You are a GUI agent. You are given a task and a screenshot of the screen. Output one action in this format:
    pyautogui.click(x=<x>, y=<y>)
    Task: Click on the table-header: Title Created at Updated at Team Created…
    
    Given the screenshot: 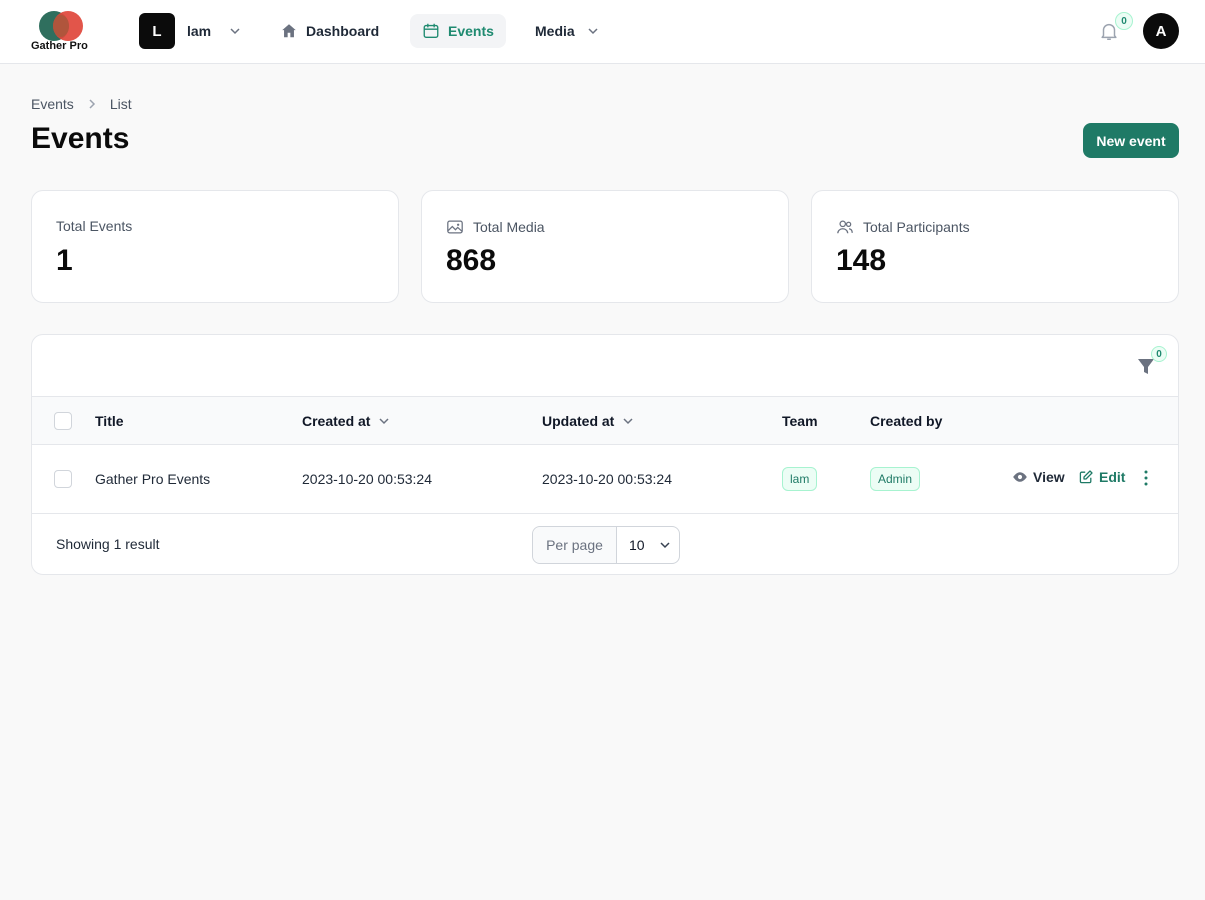 What is the action you would take?
    pyautogui.click(x=605, y=420)
    